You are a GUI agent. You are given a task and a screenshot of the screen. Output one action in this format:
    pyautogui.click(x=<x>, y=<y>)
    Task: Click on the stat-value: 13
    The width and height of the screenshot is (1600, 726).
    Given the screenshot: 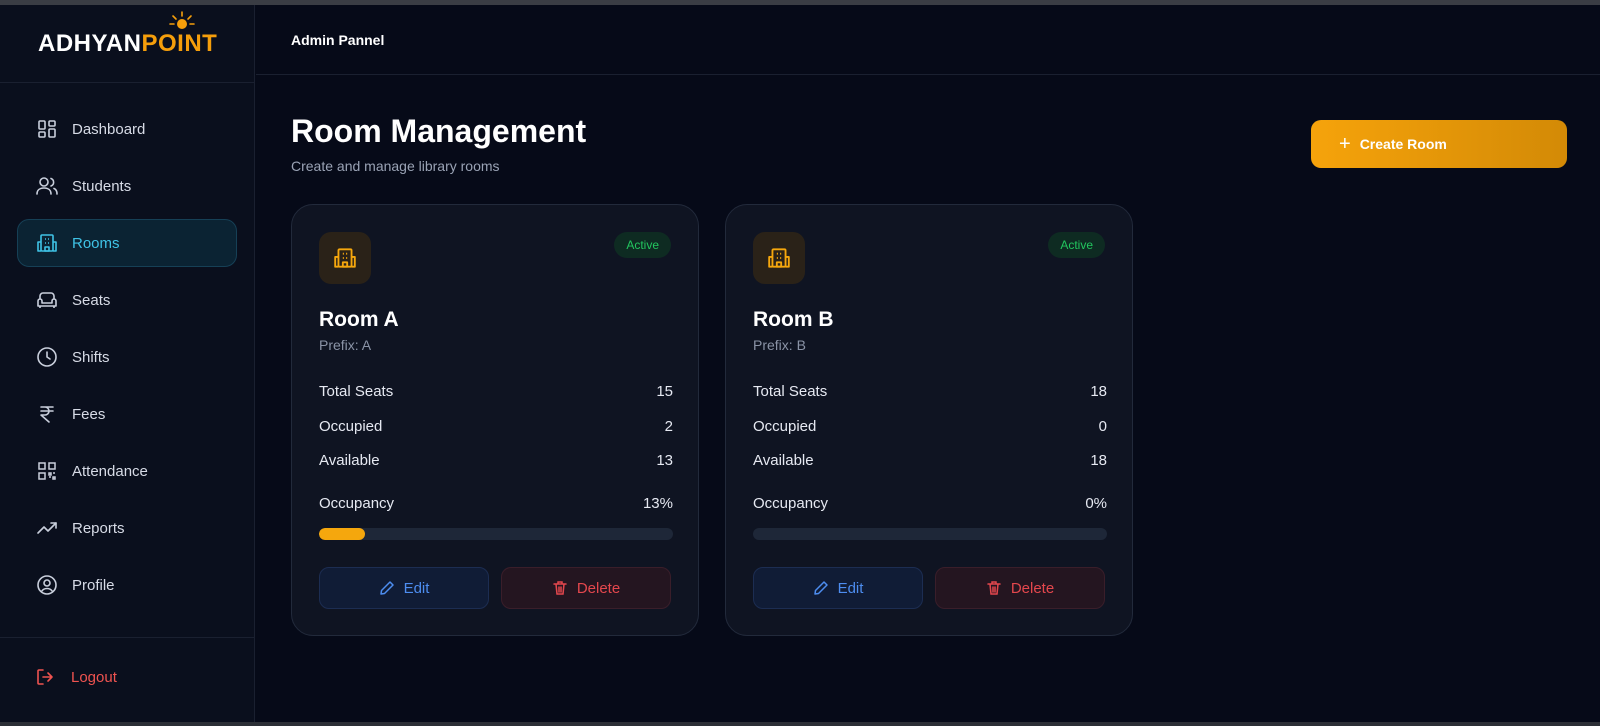 What is the action you would take?
    pyautogui.click(x=664, y=460)
    